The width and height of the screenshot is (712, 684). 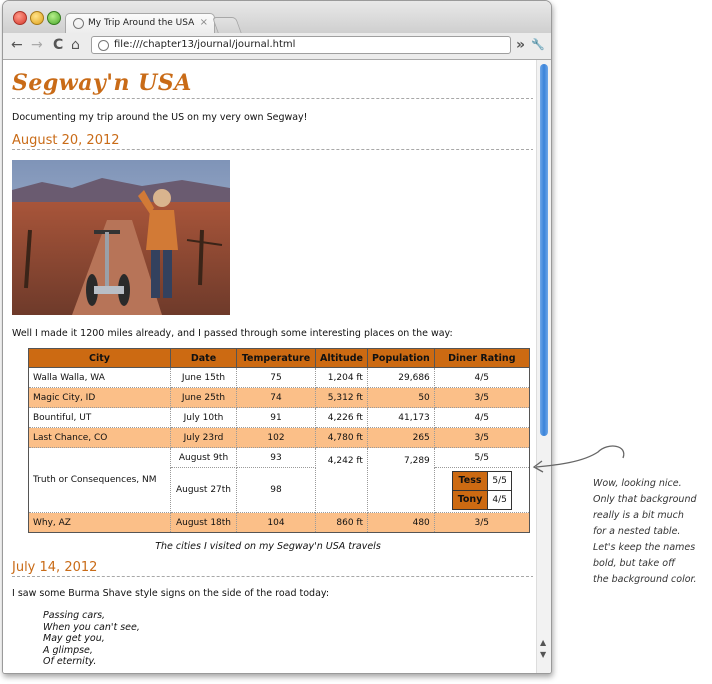 What do you see at coordinates (91, 627) in the screenshot?
I see `poem-line: When you can't see,` at bounding box center [91, 627].